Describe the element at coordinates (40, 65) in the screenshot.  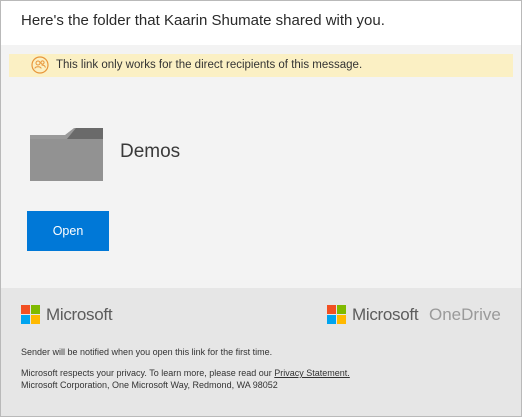
I see `shared-people-icon` at that location.